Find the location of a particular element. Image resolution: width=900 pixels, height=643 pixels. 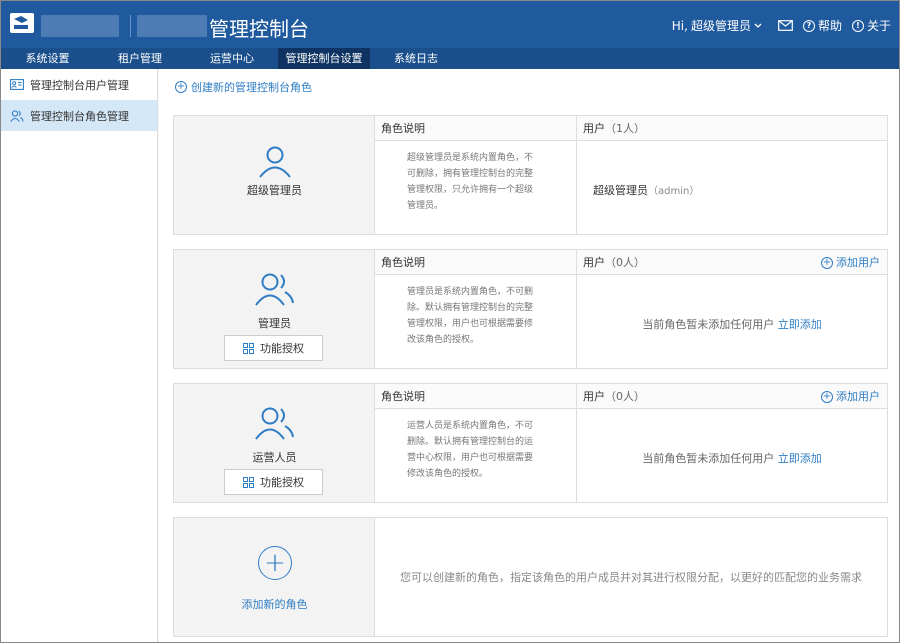

about-button: ! 关于 is located at coordinates (871, 25).